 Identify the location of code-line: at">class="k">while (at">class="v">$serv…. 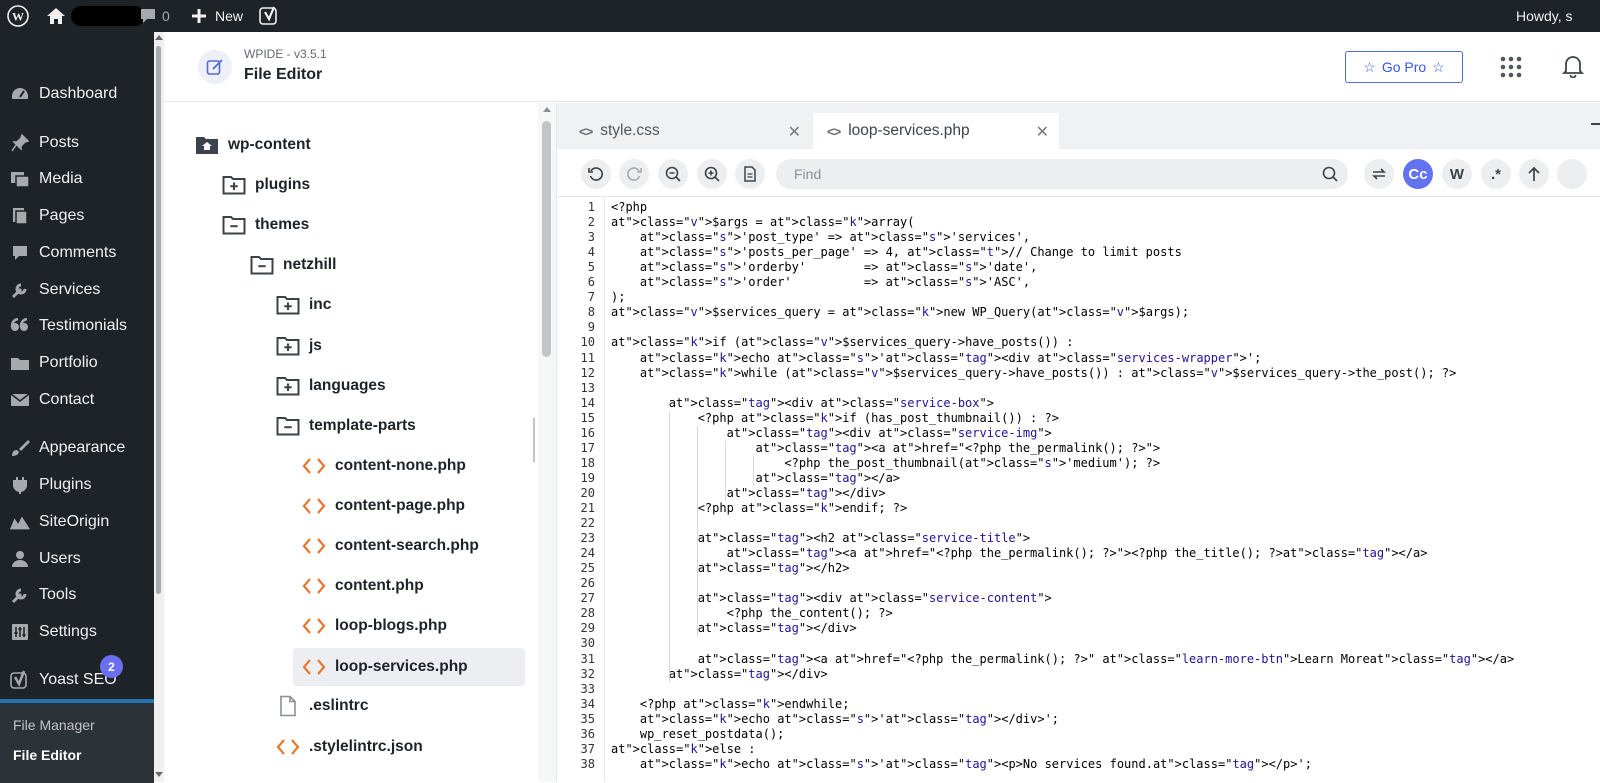
(1033, 373).